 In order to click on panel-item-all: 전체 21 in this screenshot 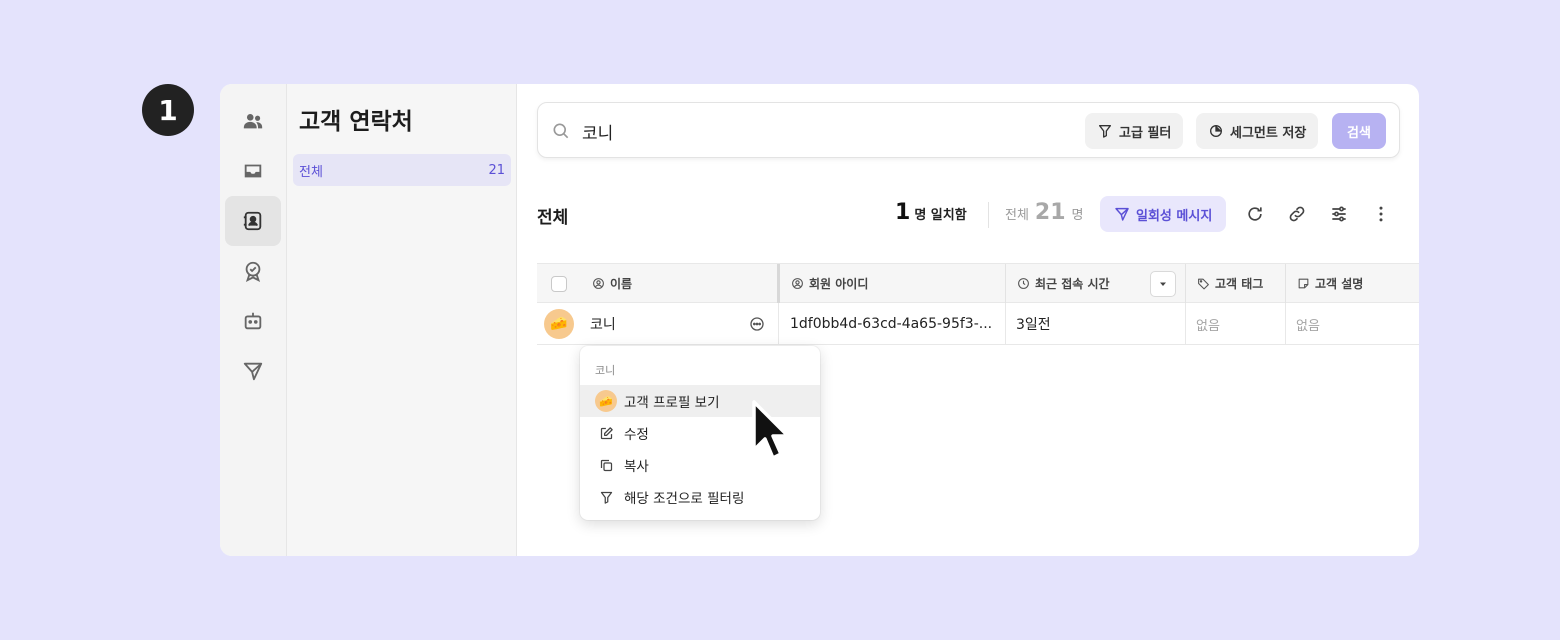, I will do `click(402, 170)`.